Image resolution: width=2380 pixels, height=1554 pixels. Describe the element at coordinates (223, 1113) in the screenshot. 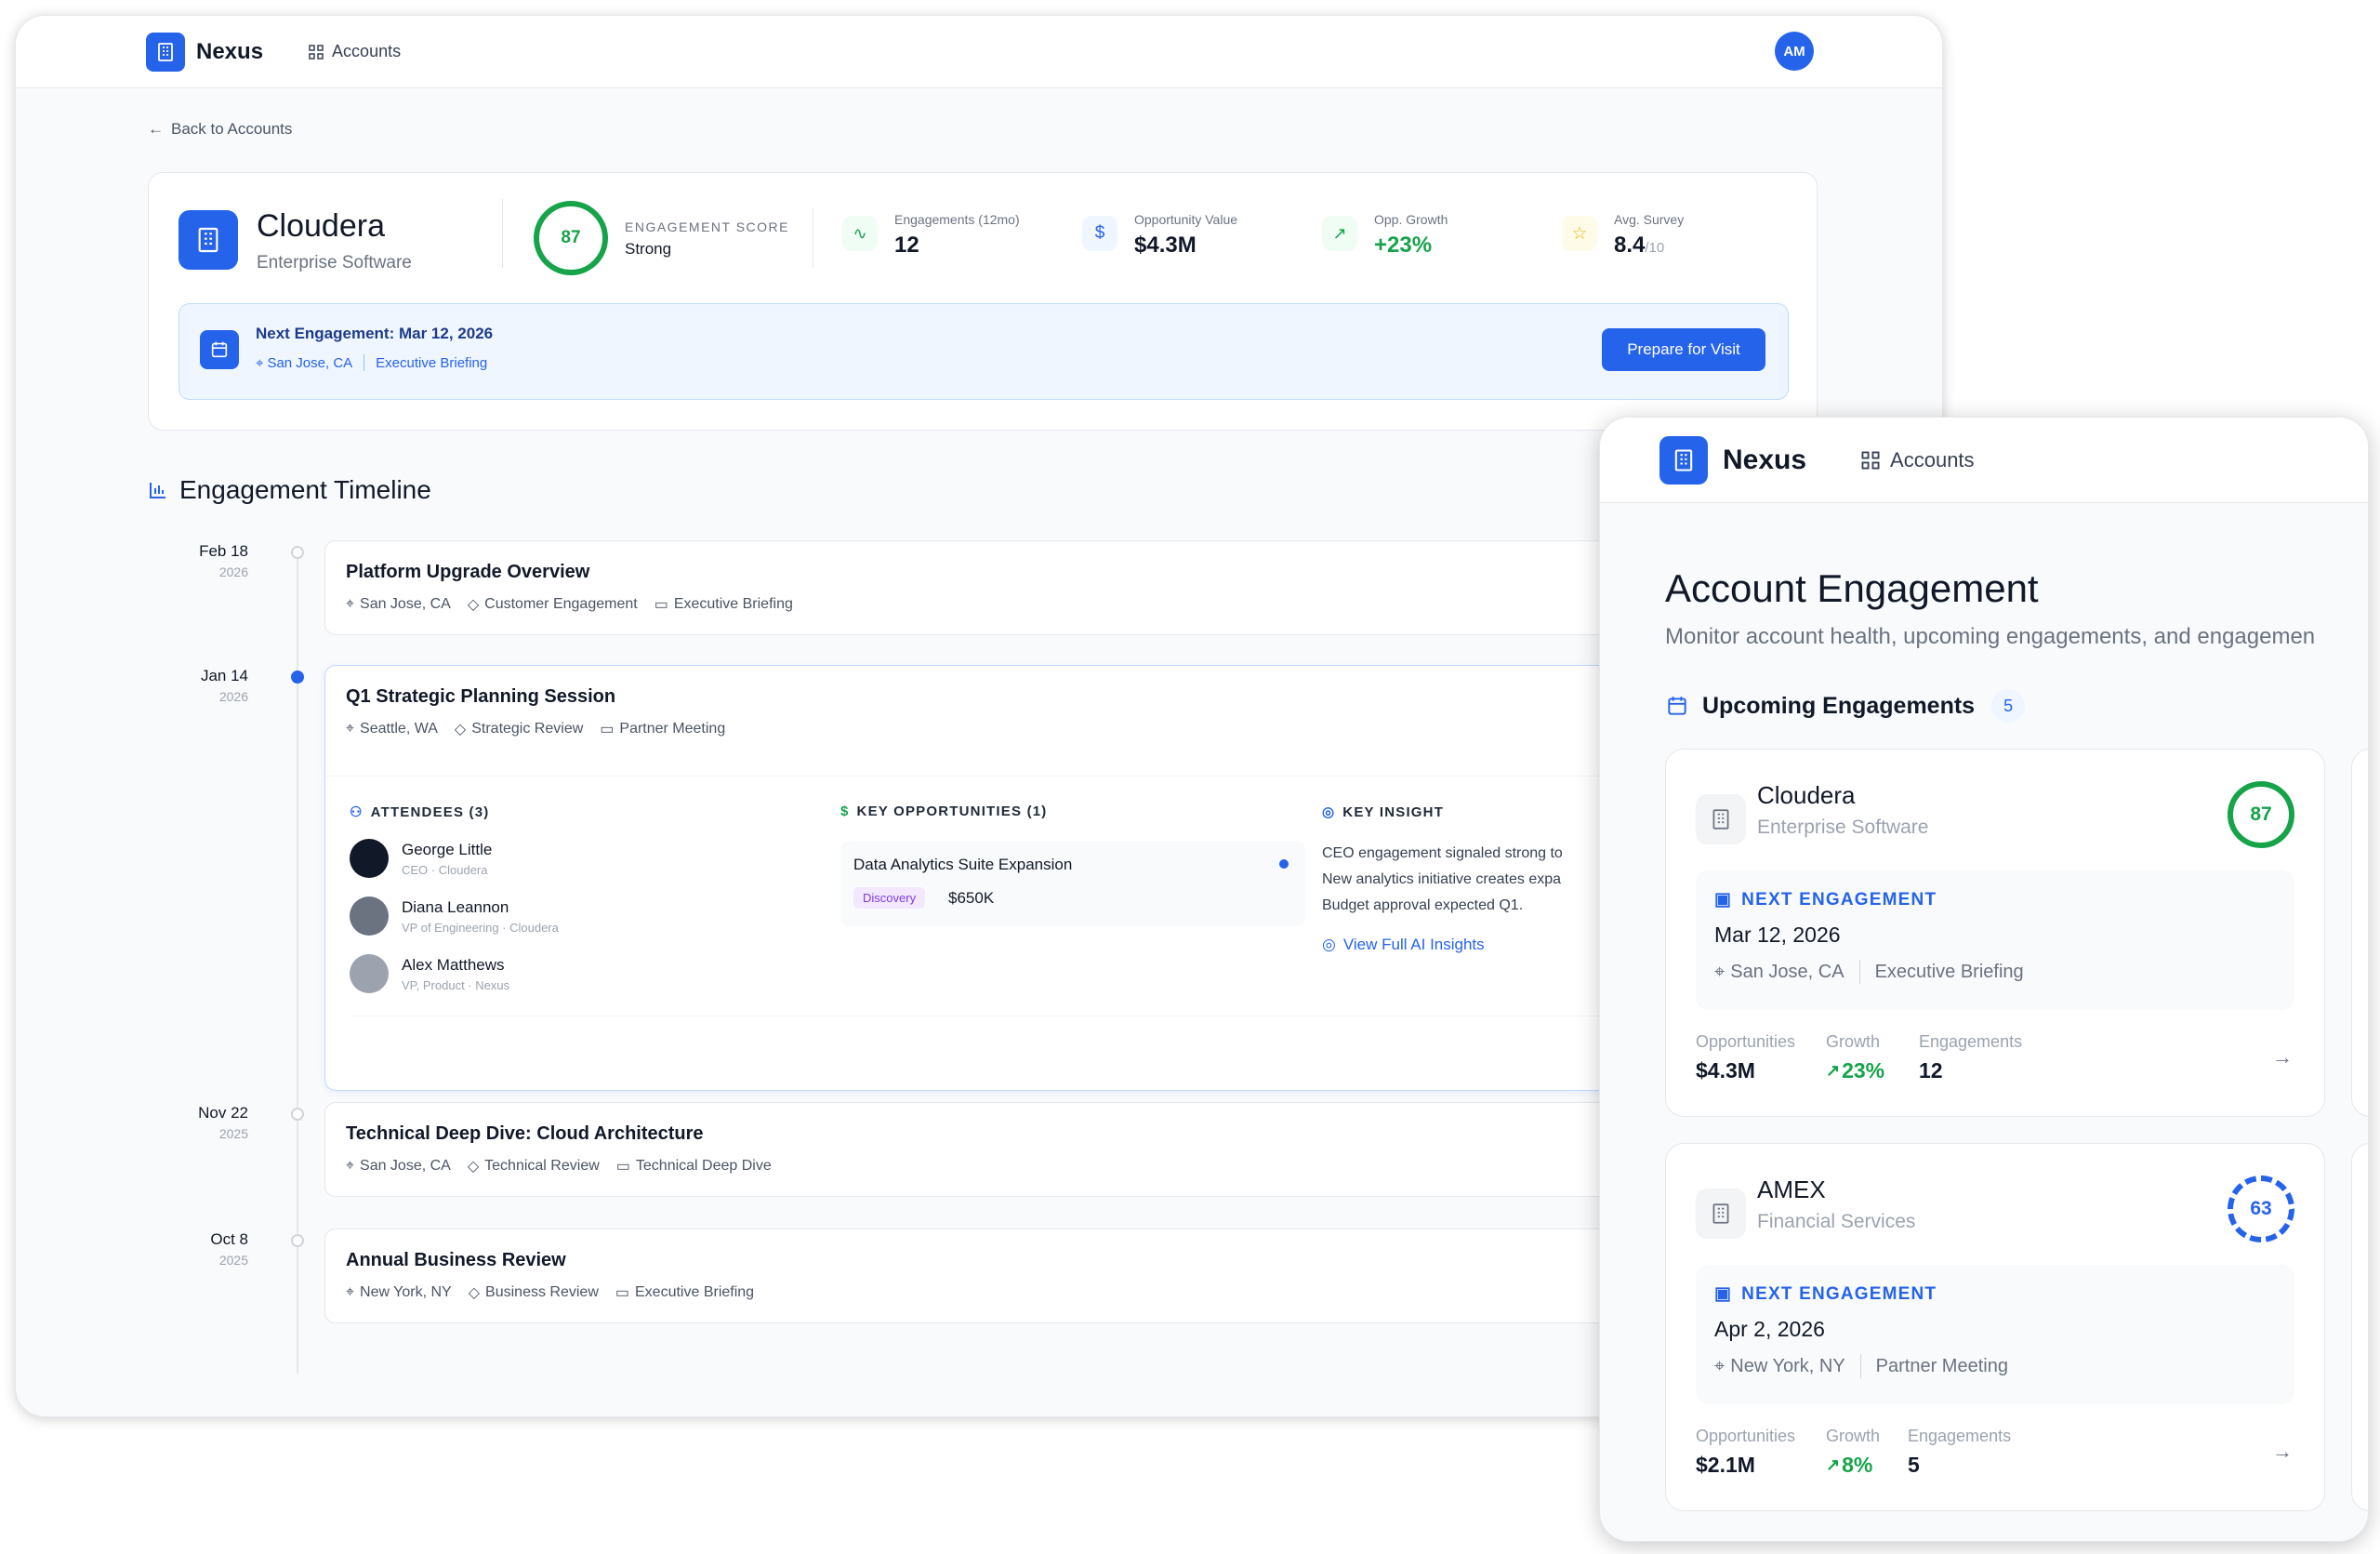

I see `date-label: Nov 22` at that location.